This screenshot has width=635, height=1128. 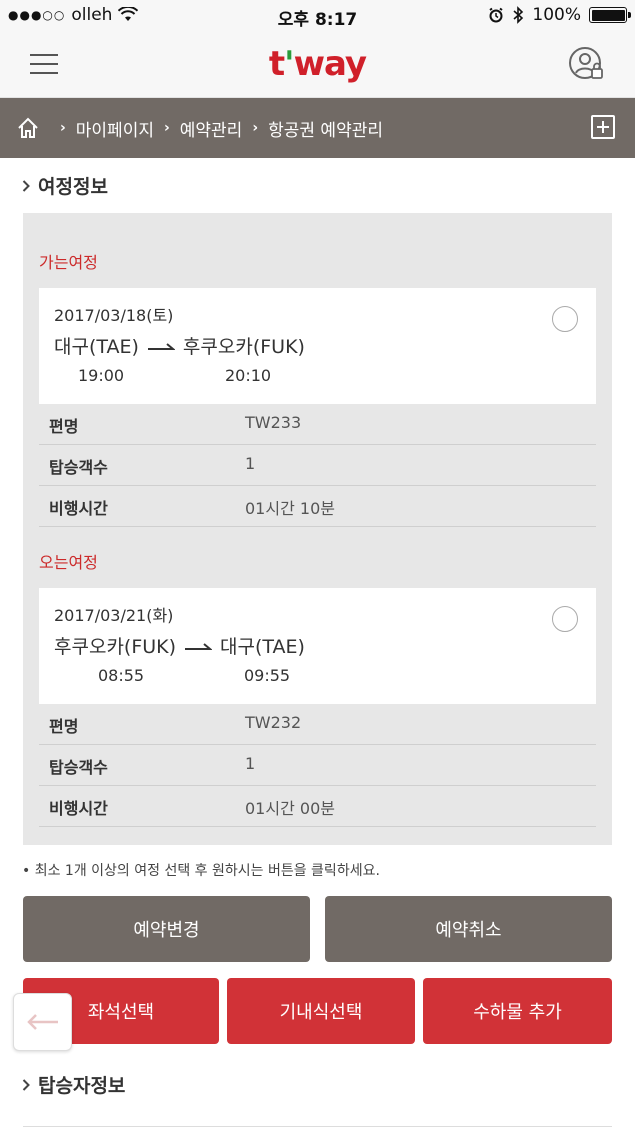 I want to click on inbound-duration-row: 비행시간 01시간 00분, so click(x=317, y=806).